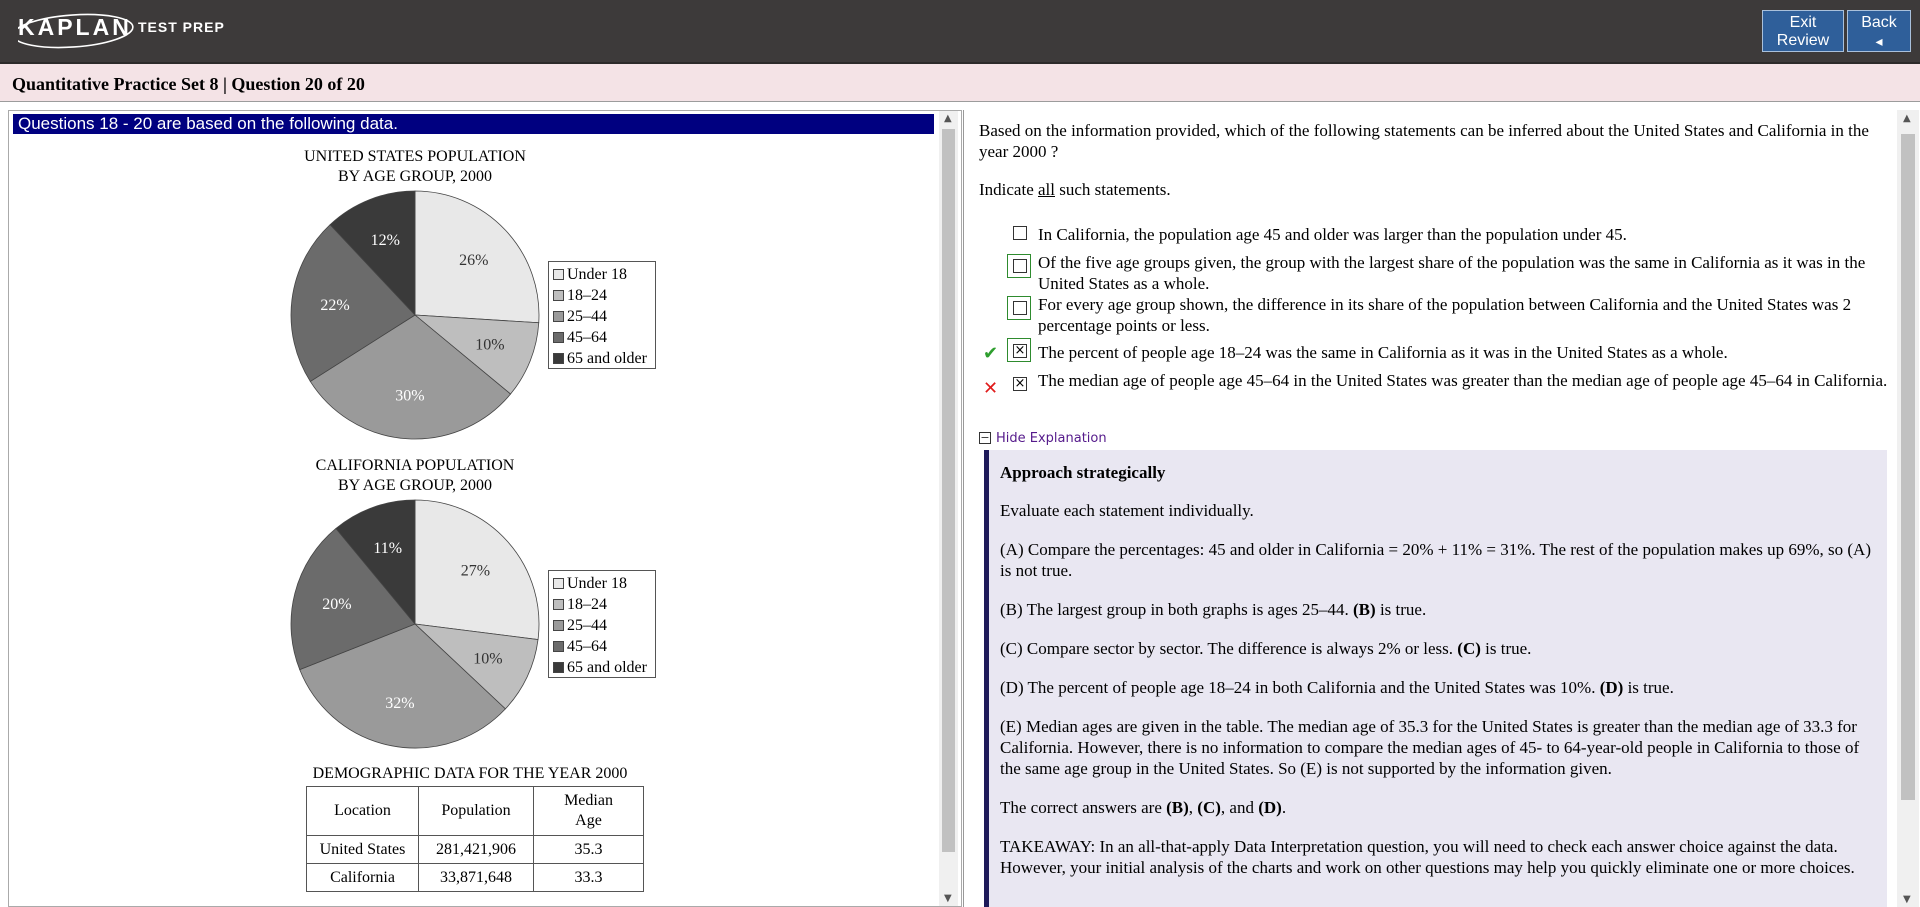  What do you see at coordinates (1803, 22) in the screenshot?
I see `exit-review-line1: Exit` at bounding box center [1803, 22].